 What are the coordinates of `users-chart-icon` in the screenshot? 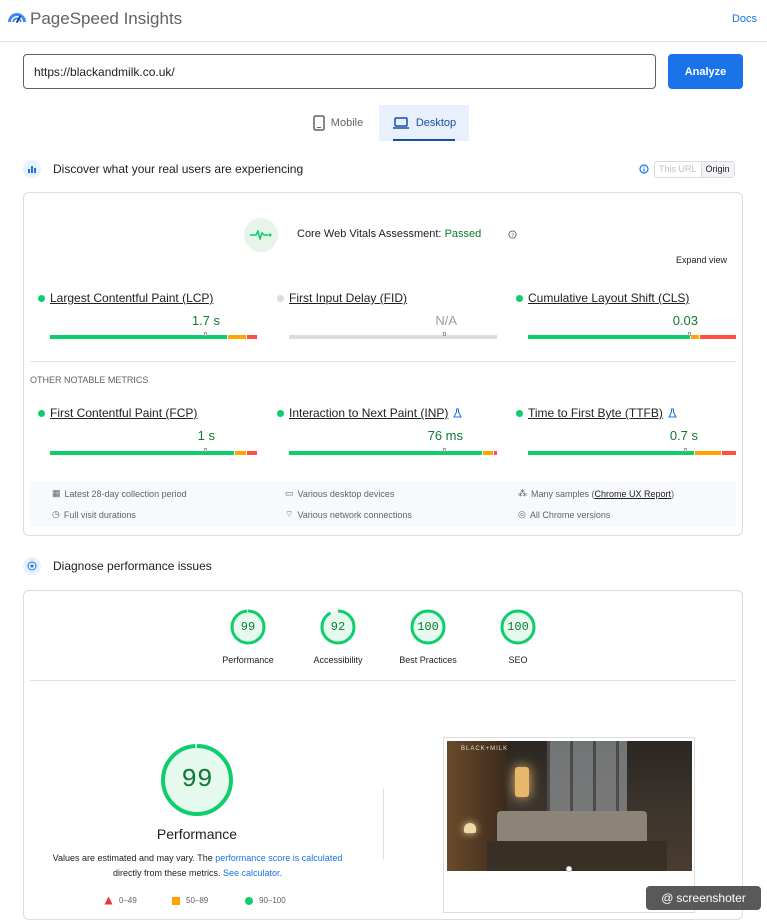 It's located at (32, 169).